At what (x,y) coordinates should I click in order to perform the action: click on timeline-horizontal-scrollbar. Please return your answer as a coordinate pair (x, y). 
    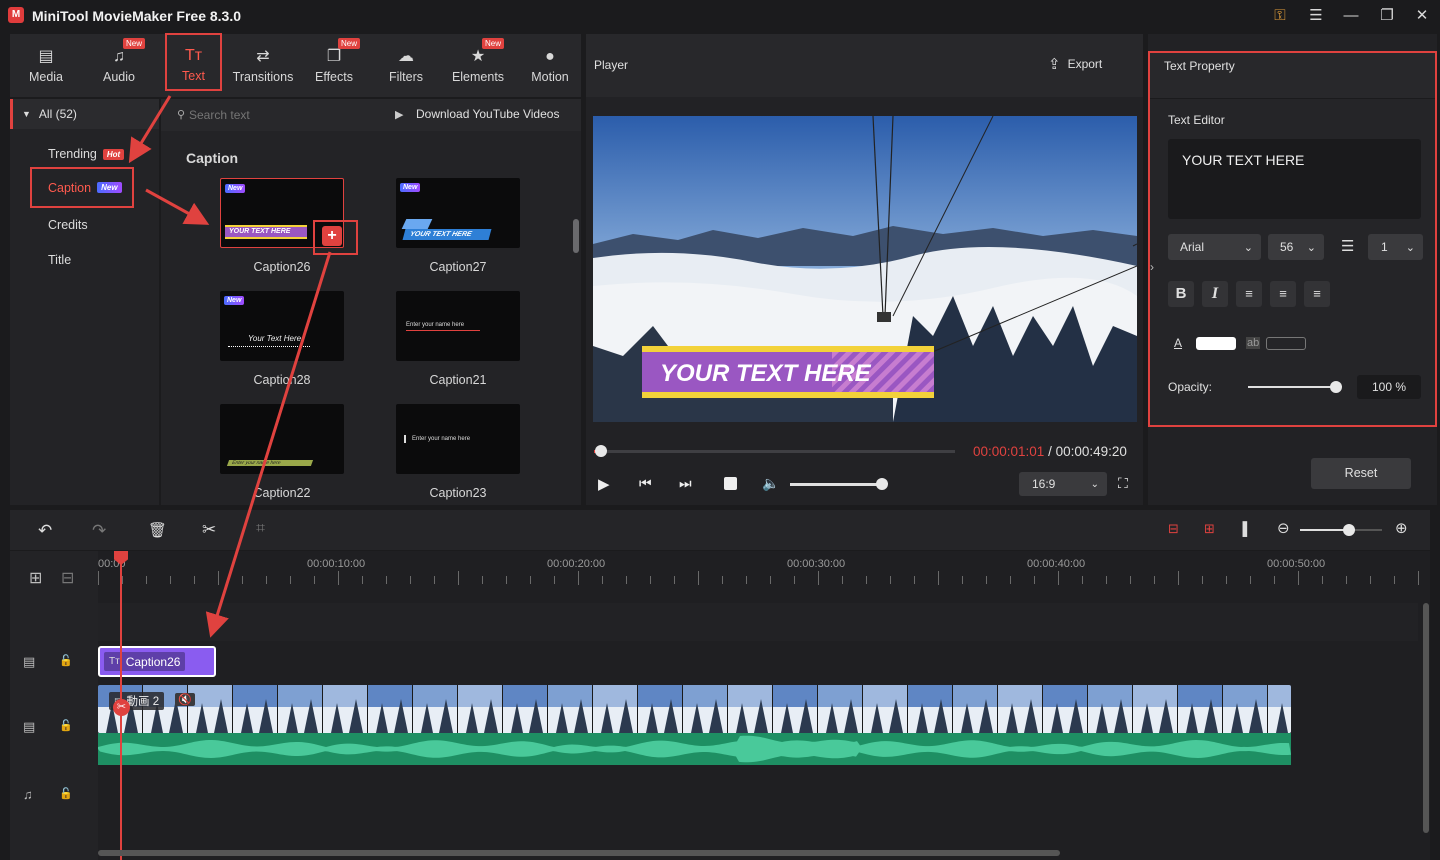
    Looking at the image, I should click on (579, 853).